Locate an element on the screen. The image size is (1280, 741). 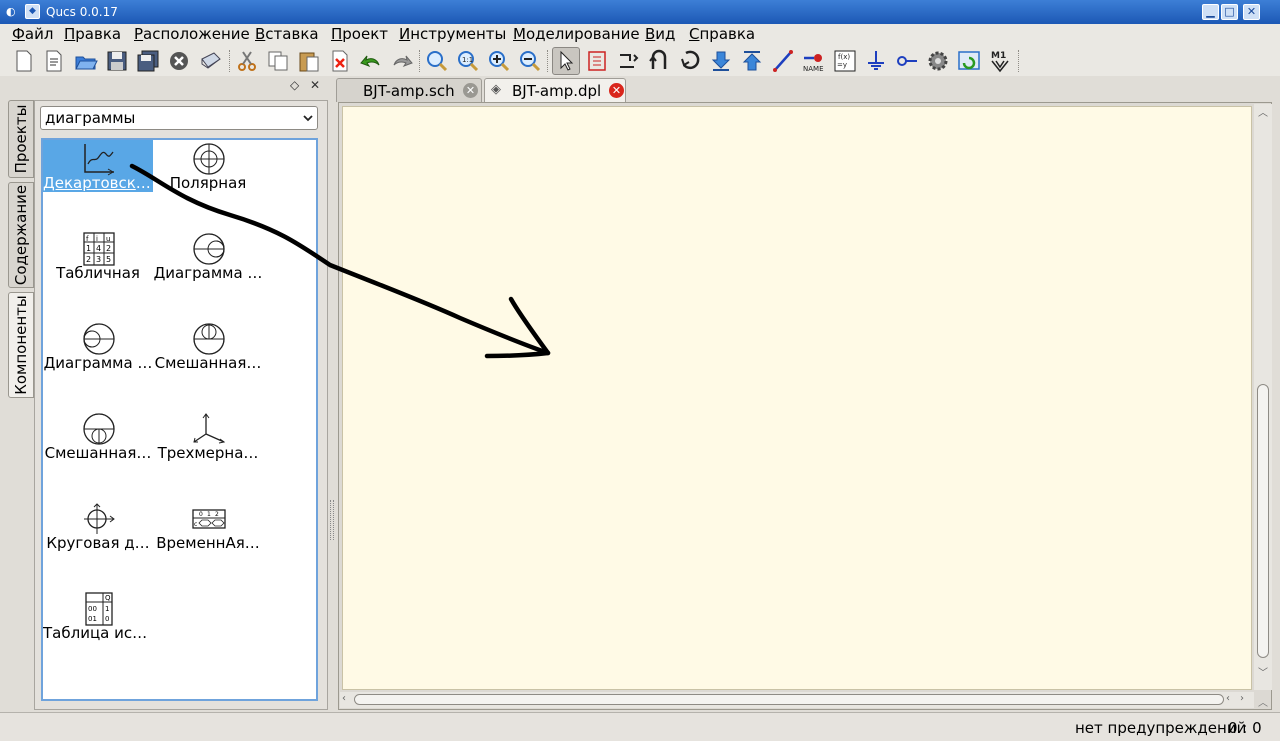
view-1-1-icon: 1:1 is located at coordinates (468, 61).